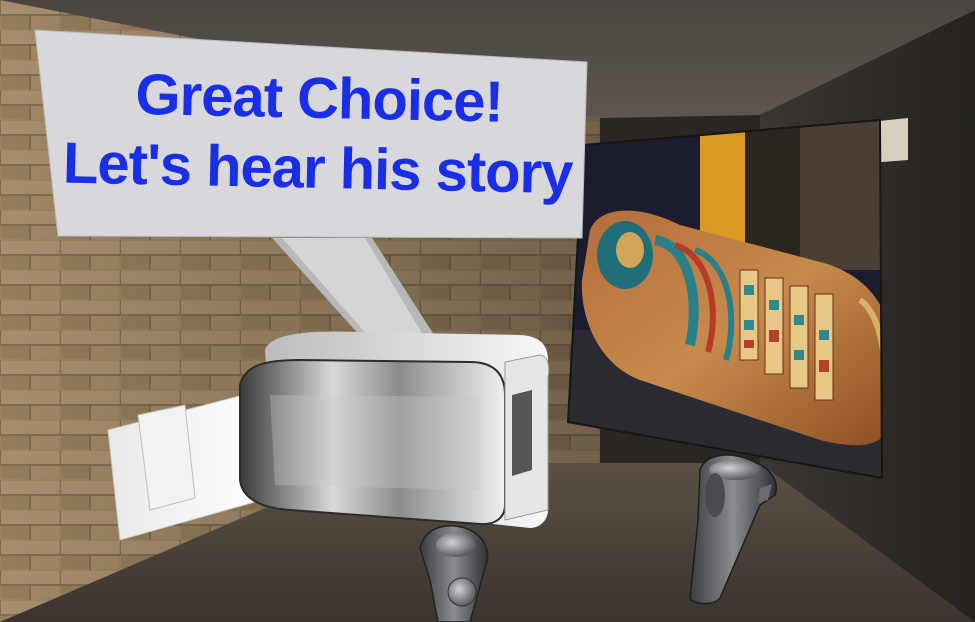  What do you see at coordinates (454, 573) in the screenshot?
I see `vr-controller-left-shape` at bounding box center [454, 573].